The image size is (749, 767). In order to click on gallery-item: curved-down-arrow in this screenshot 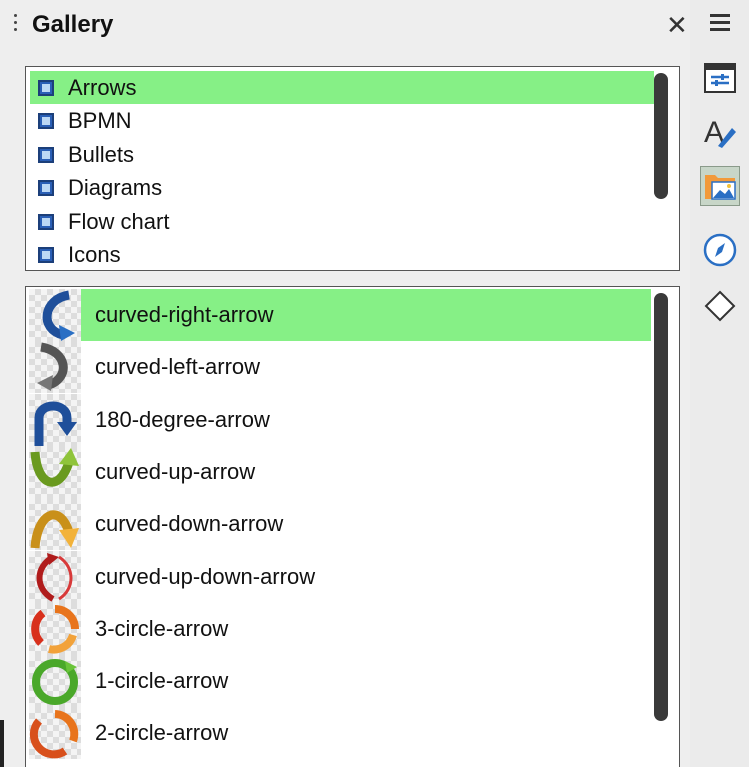, I will do `click(340, 524)`.